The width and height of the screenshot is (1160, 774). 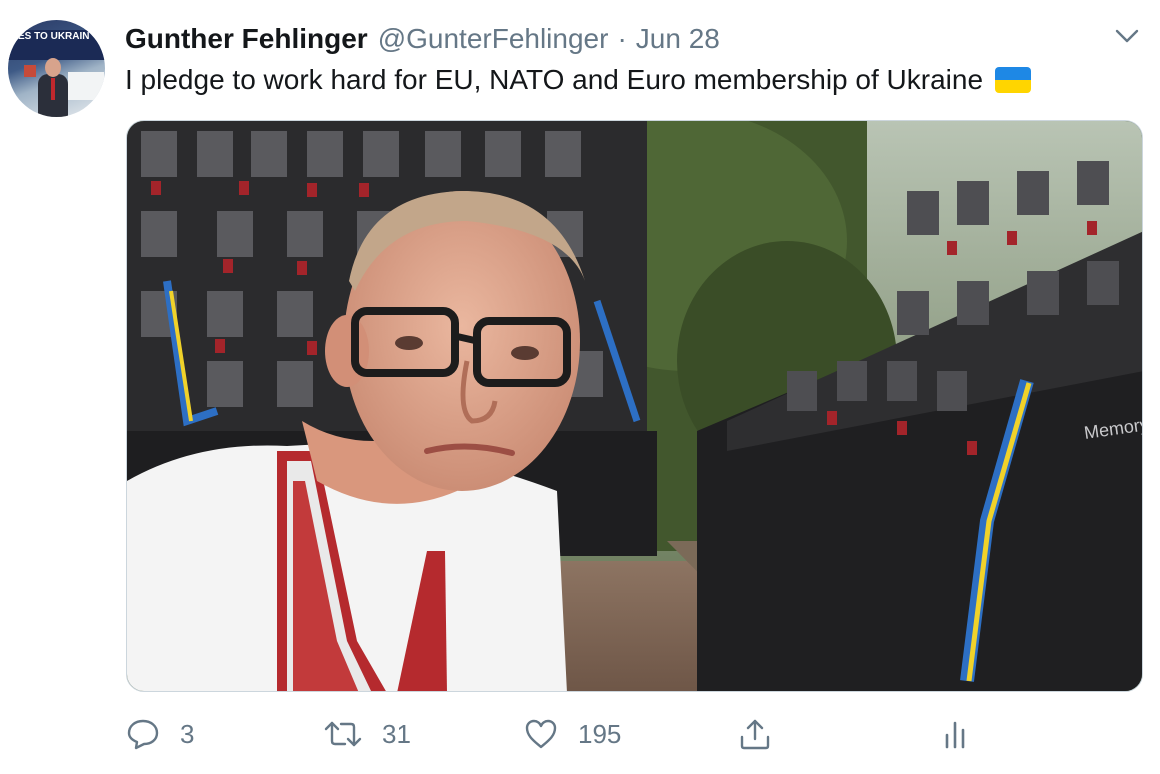 What do you see at coordinates (53, 67) in the screenshot?
I see `avatar-head` at bounding box center [53, 67].